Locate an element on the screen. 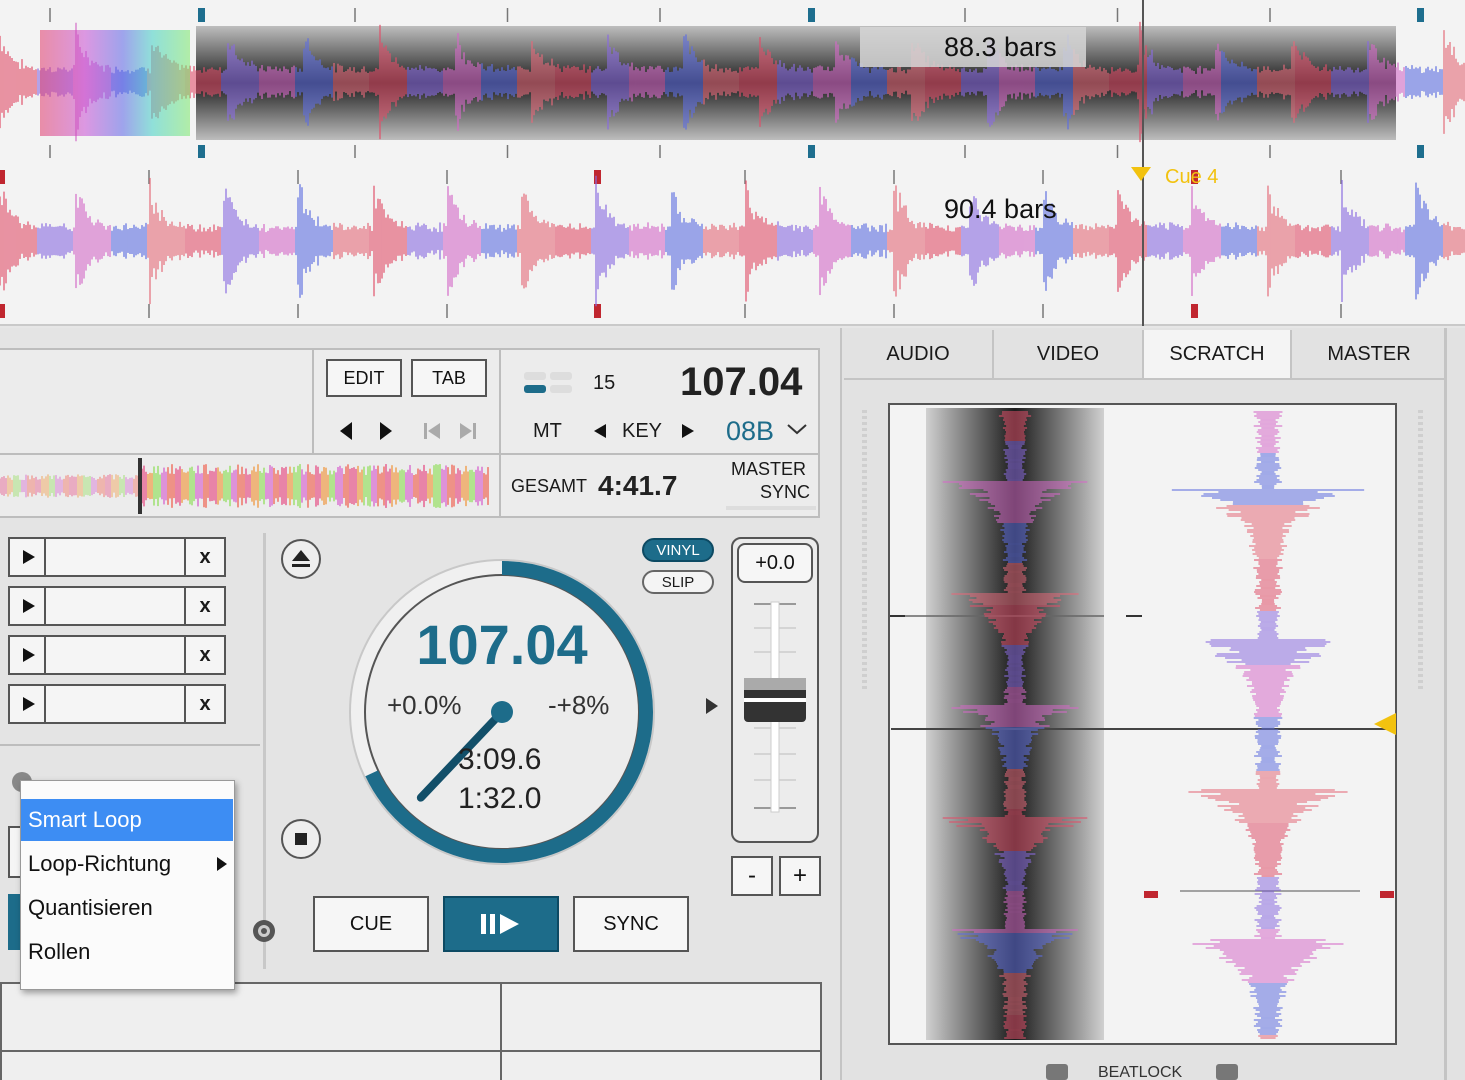 This screenshot has height=1080, width=1465. menu-item-label: Smart Loop is located at coordinates (85, 819).